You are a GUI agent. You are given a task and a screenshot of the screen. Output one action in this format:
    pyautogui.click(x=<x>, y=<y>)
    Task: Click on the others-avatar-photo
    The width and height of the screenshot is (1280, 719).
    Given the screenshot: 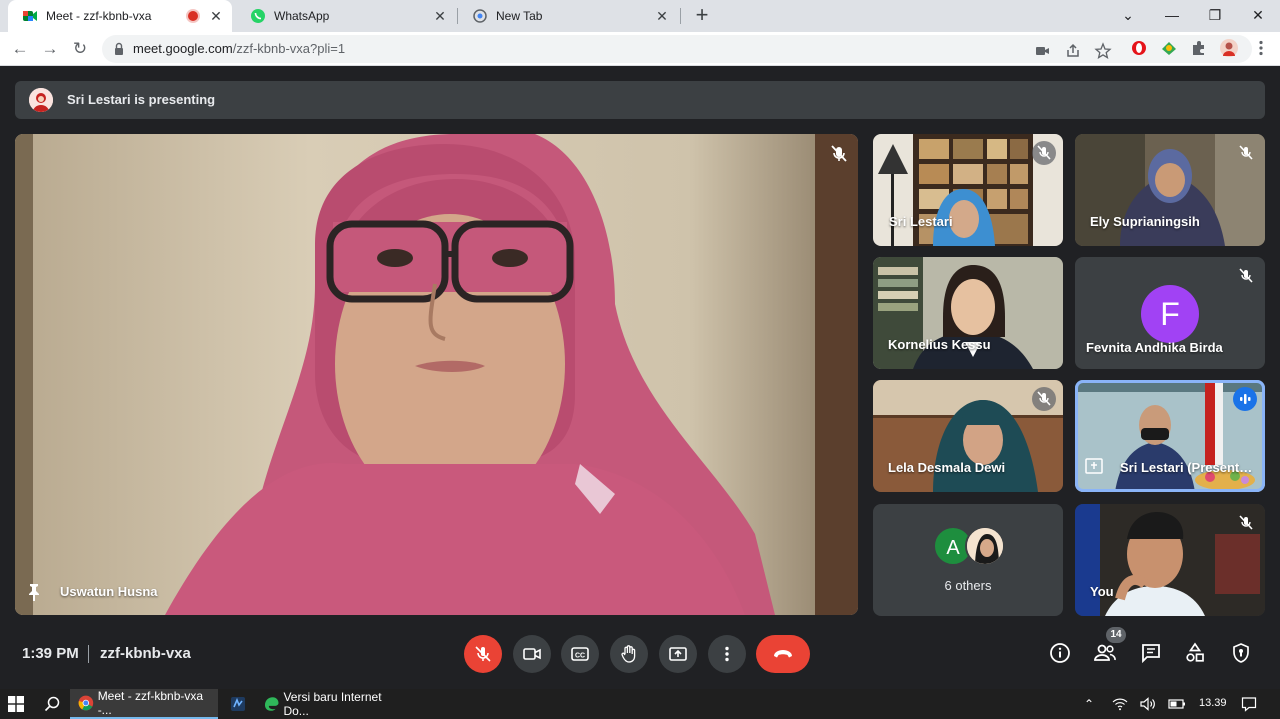 What is the action you would take?
    pyautogui.click(x=985, y=546)
    